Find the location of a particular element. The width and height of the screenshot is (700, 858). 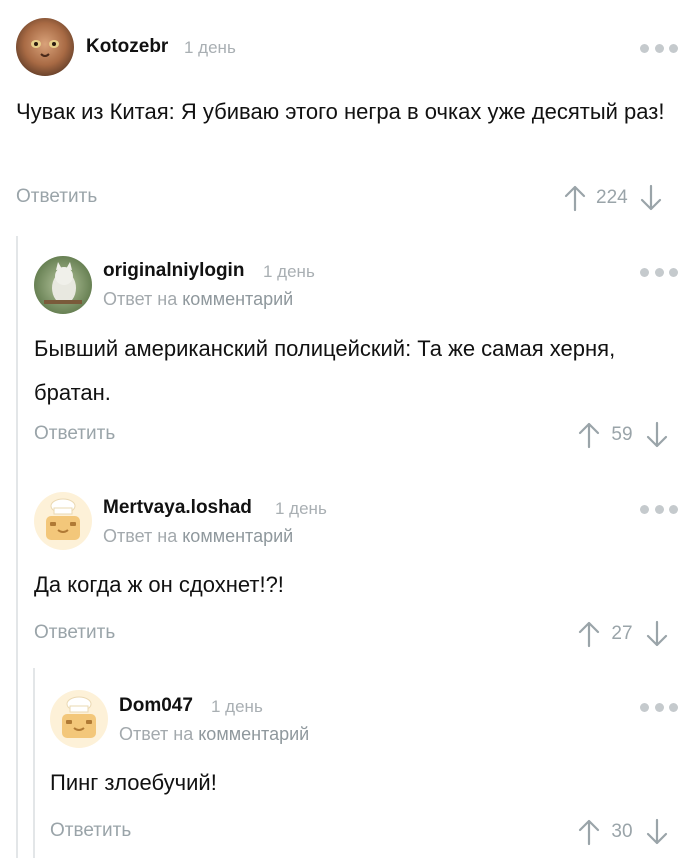

comment-text: Пинг злоебучий! is located at coordinates (133, 782).